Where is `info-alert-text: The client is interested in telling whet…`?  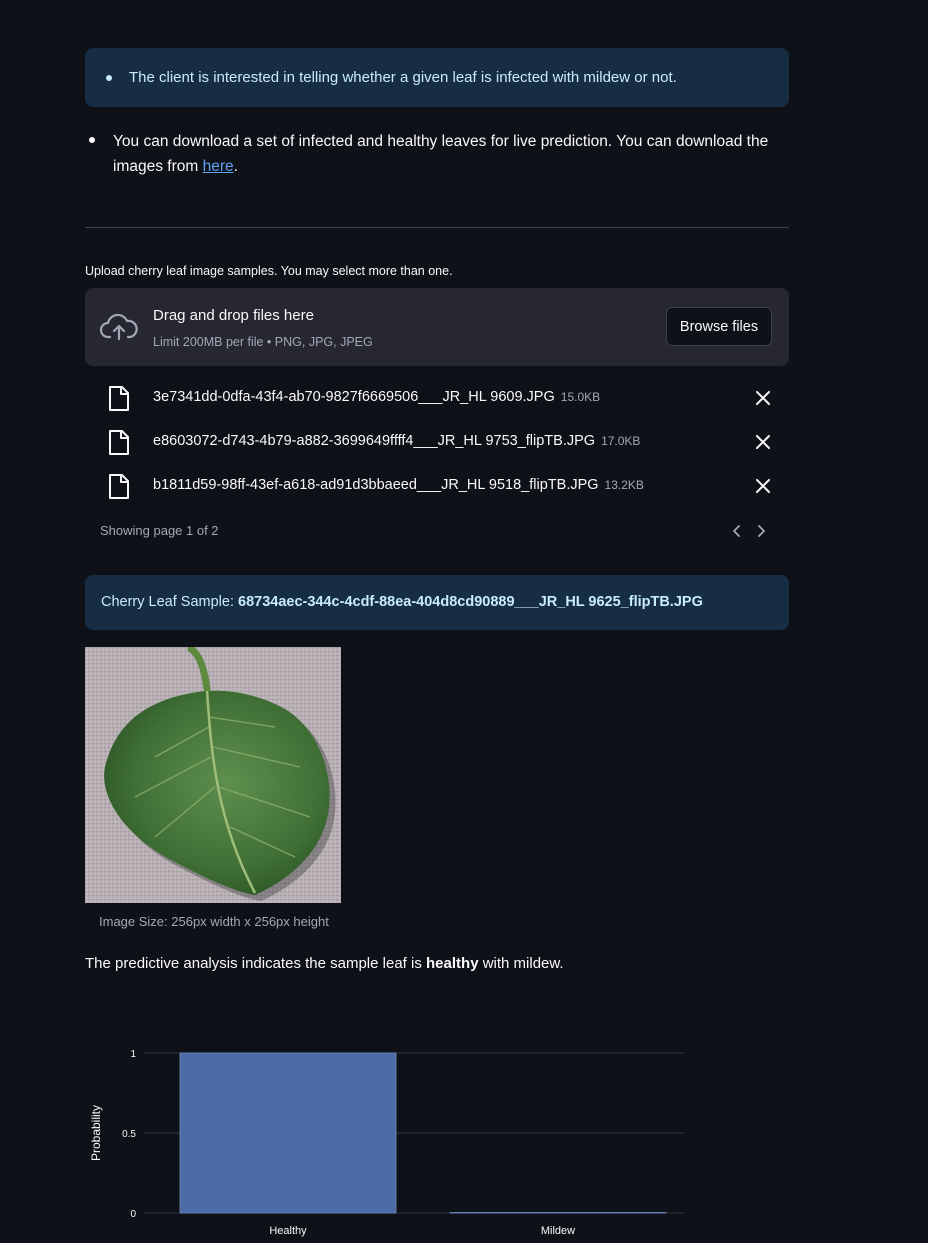 info-alert-text: The client is interested in telling whet… is located at coordinates (403, 77).